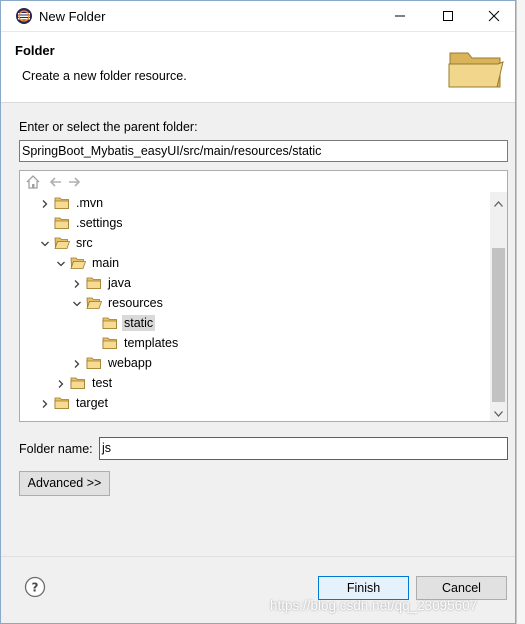 The image size is (525, 624). What do you see at coordinates (55, 183) in the screenshot?
I see `back-arrow-icon` at bounding box center [55, 183].